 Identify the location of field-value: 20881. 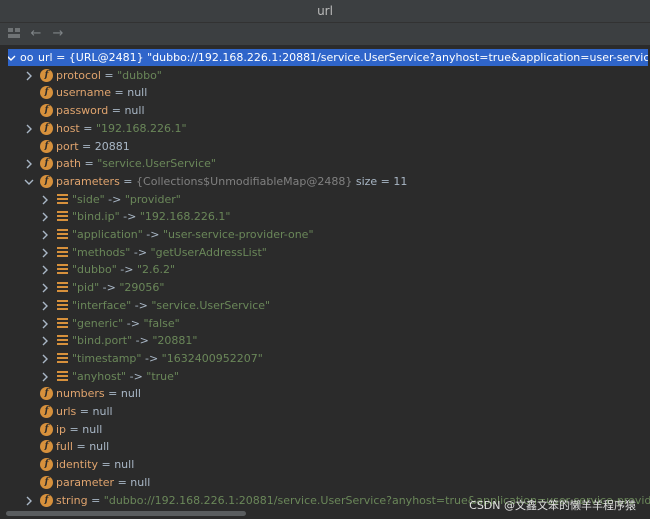
(112, 146).